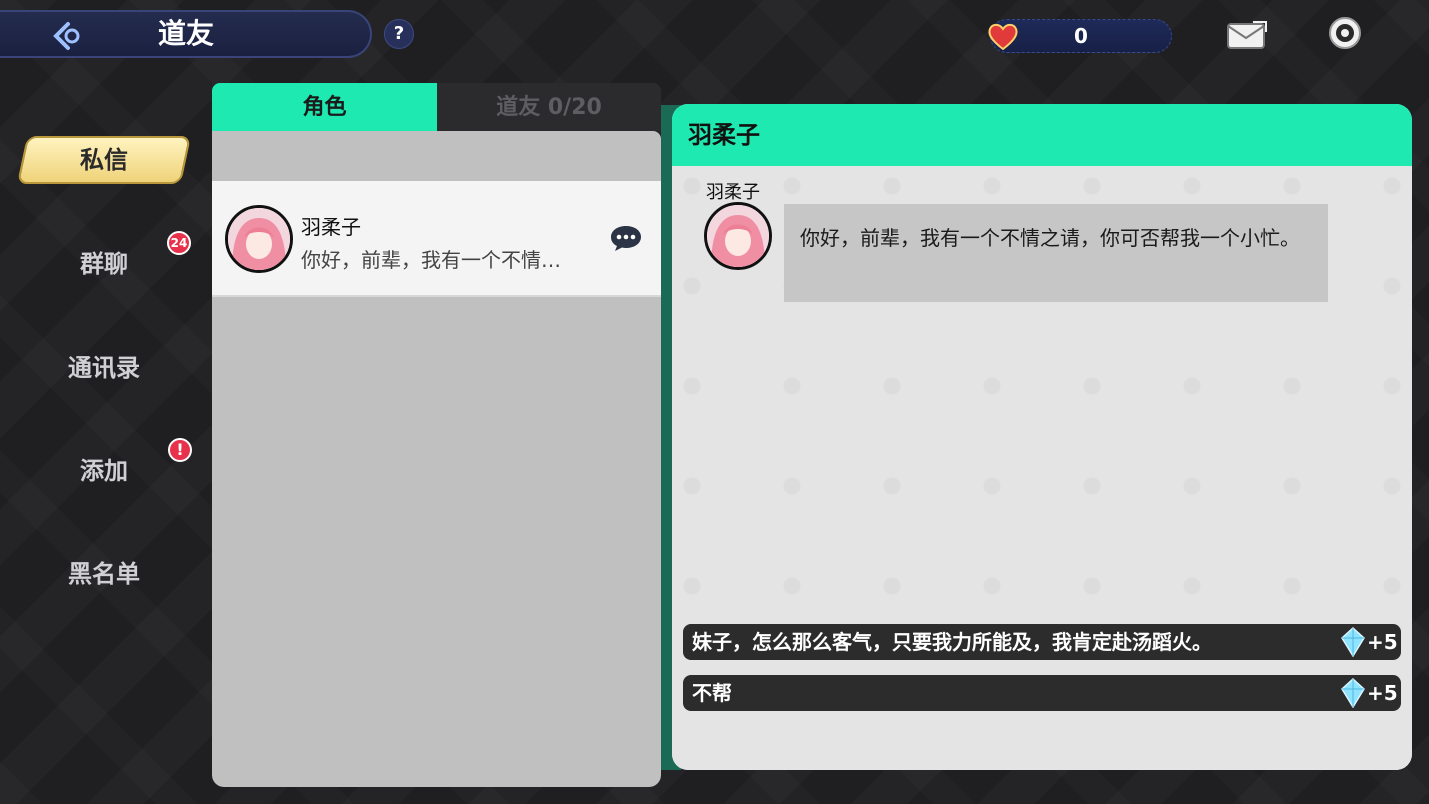 The width and height of the screenshot is (1429, 804). I want to click on chat-header: 羽柔子, so click(1042, 135).